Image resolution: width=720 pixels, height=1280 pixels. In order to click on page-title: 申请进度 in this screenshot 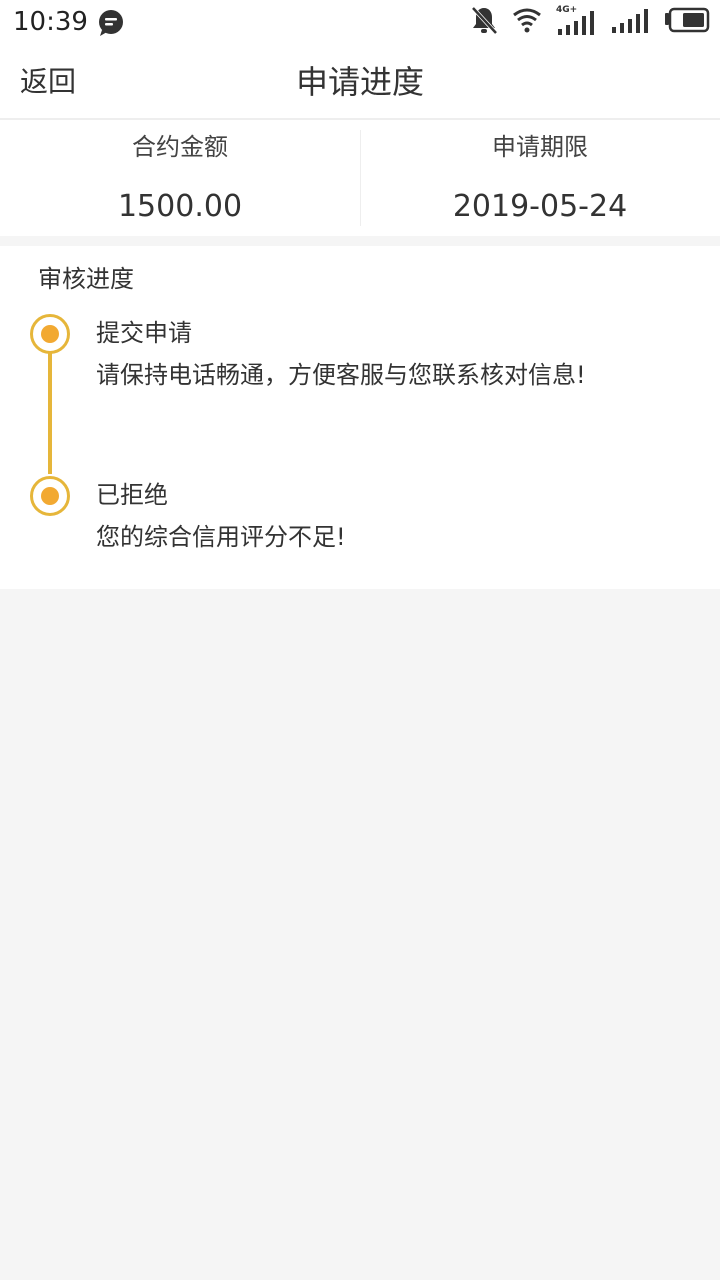, I will do `click(359, 82)`.